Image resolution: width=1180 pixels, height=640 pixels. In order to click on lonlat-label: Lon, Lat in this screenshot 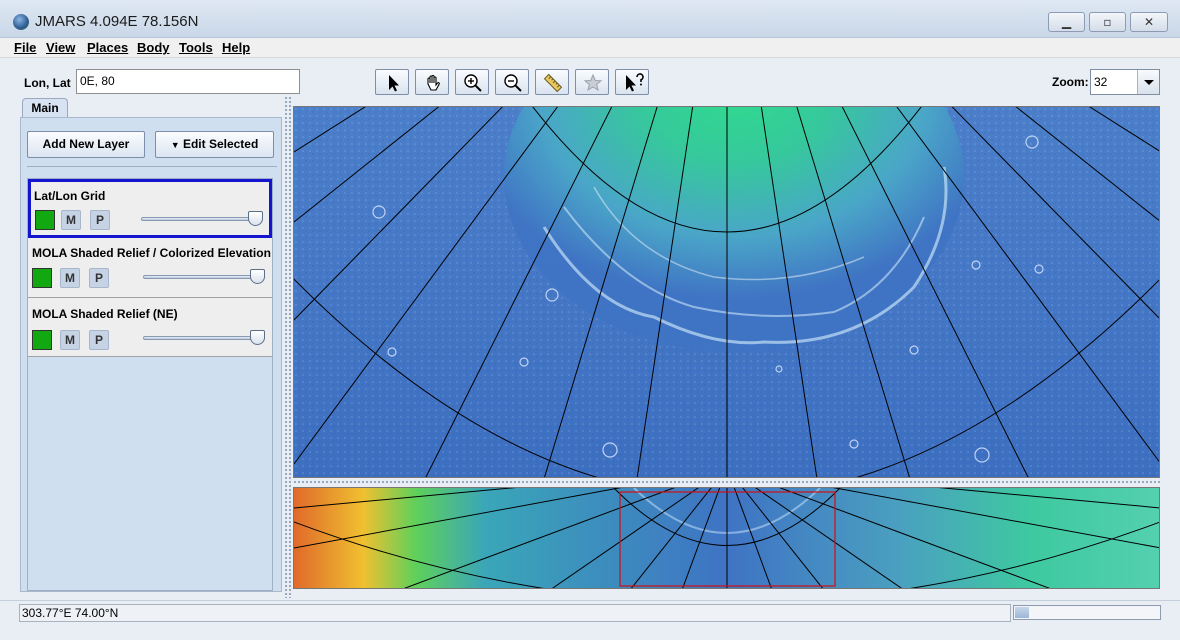, I will do `click(47, 83)`.